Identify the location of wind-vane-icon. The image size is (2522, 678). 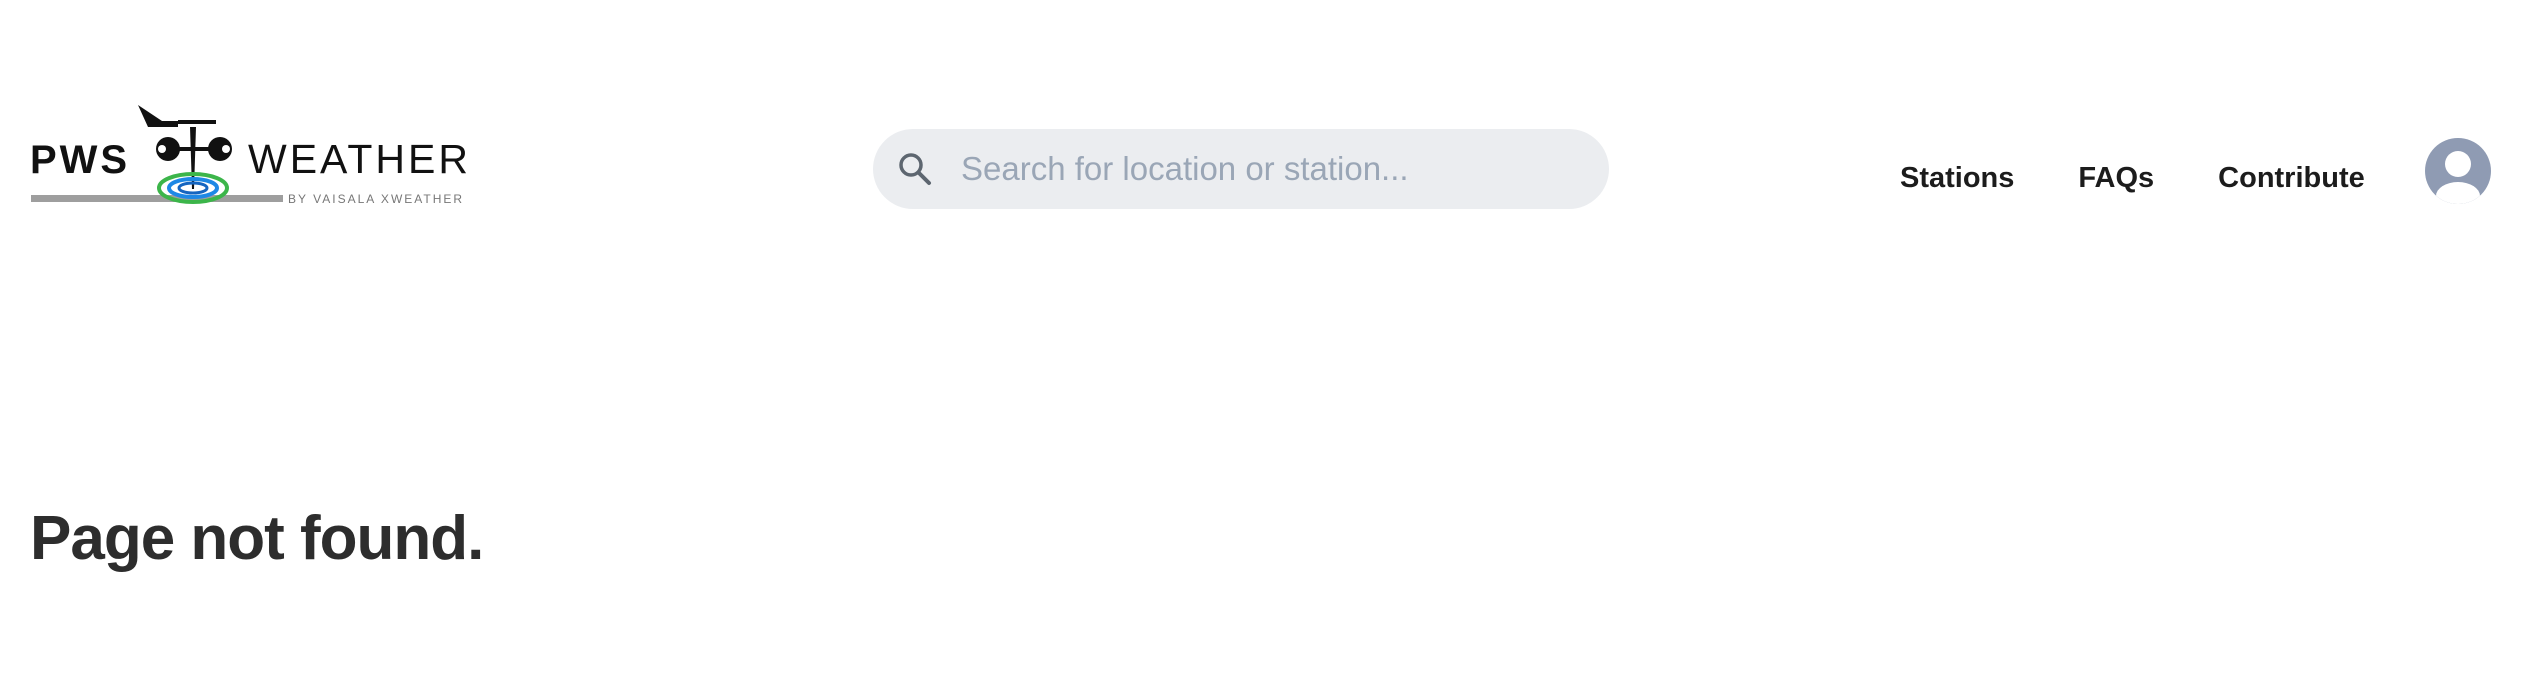
(158, 116).